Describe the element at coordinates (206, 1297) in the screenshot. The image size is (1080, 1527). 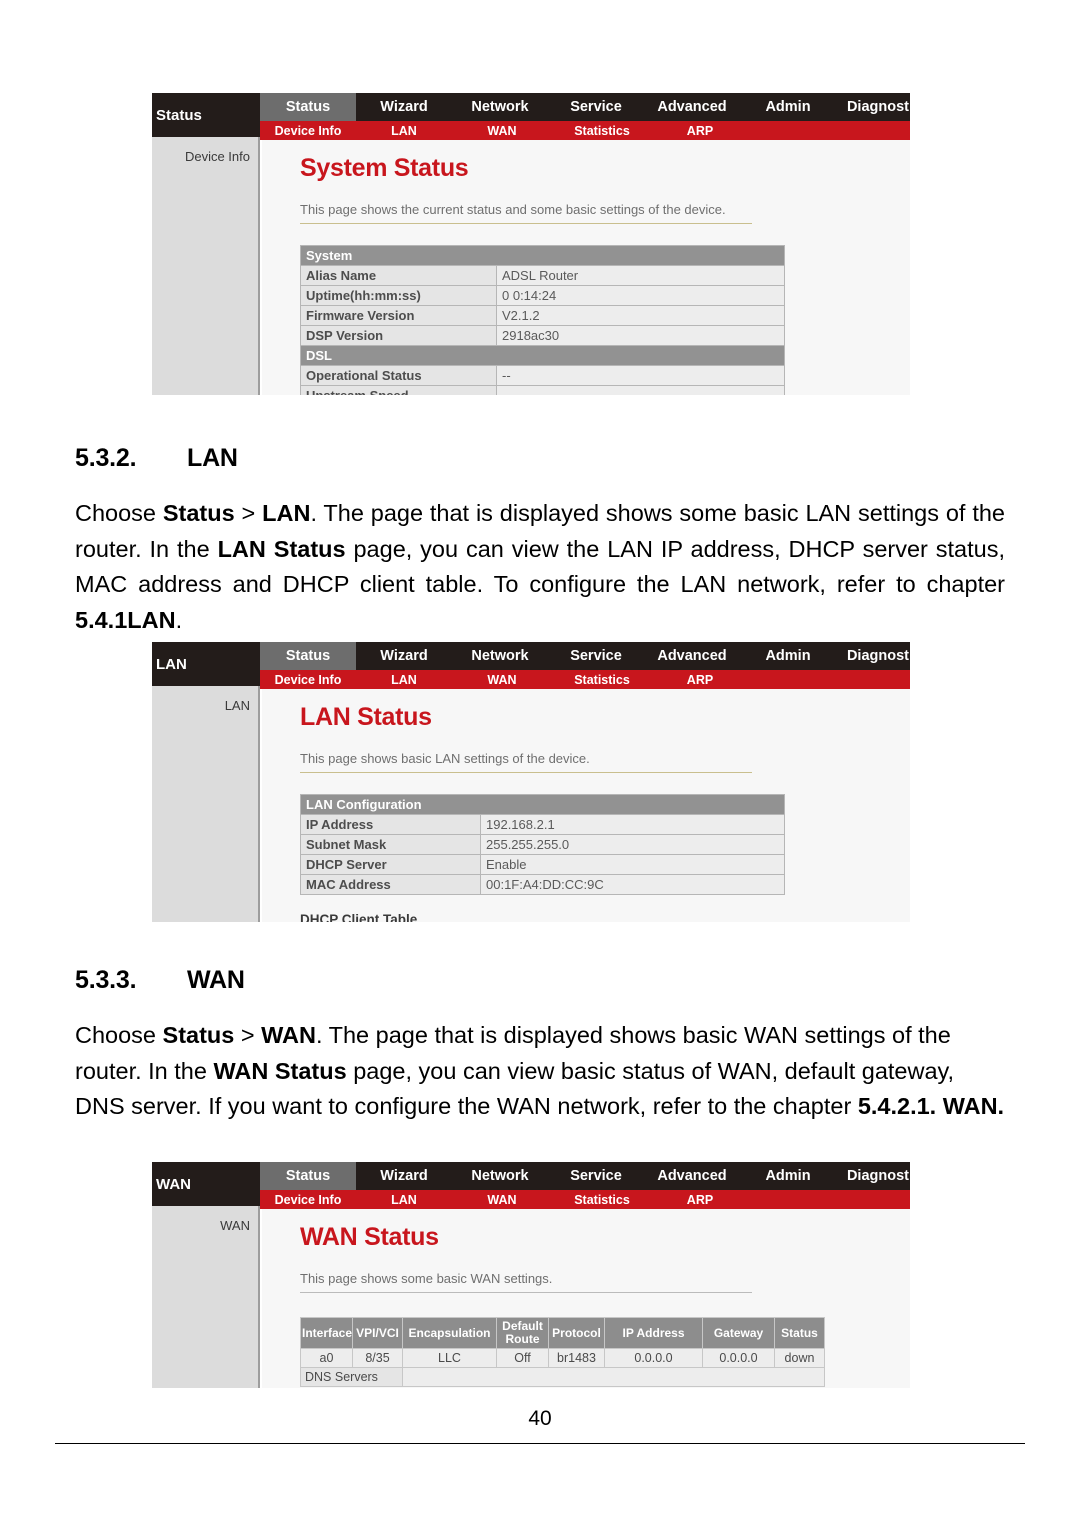
I see `sidebar-panel: WAN` at that location.